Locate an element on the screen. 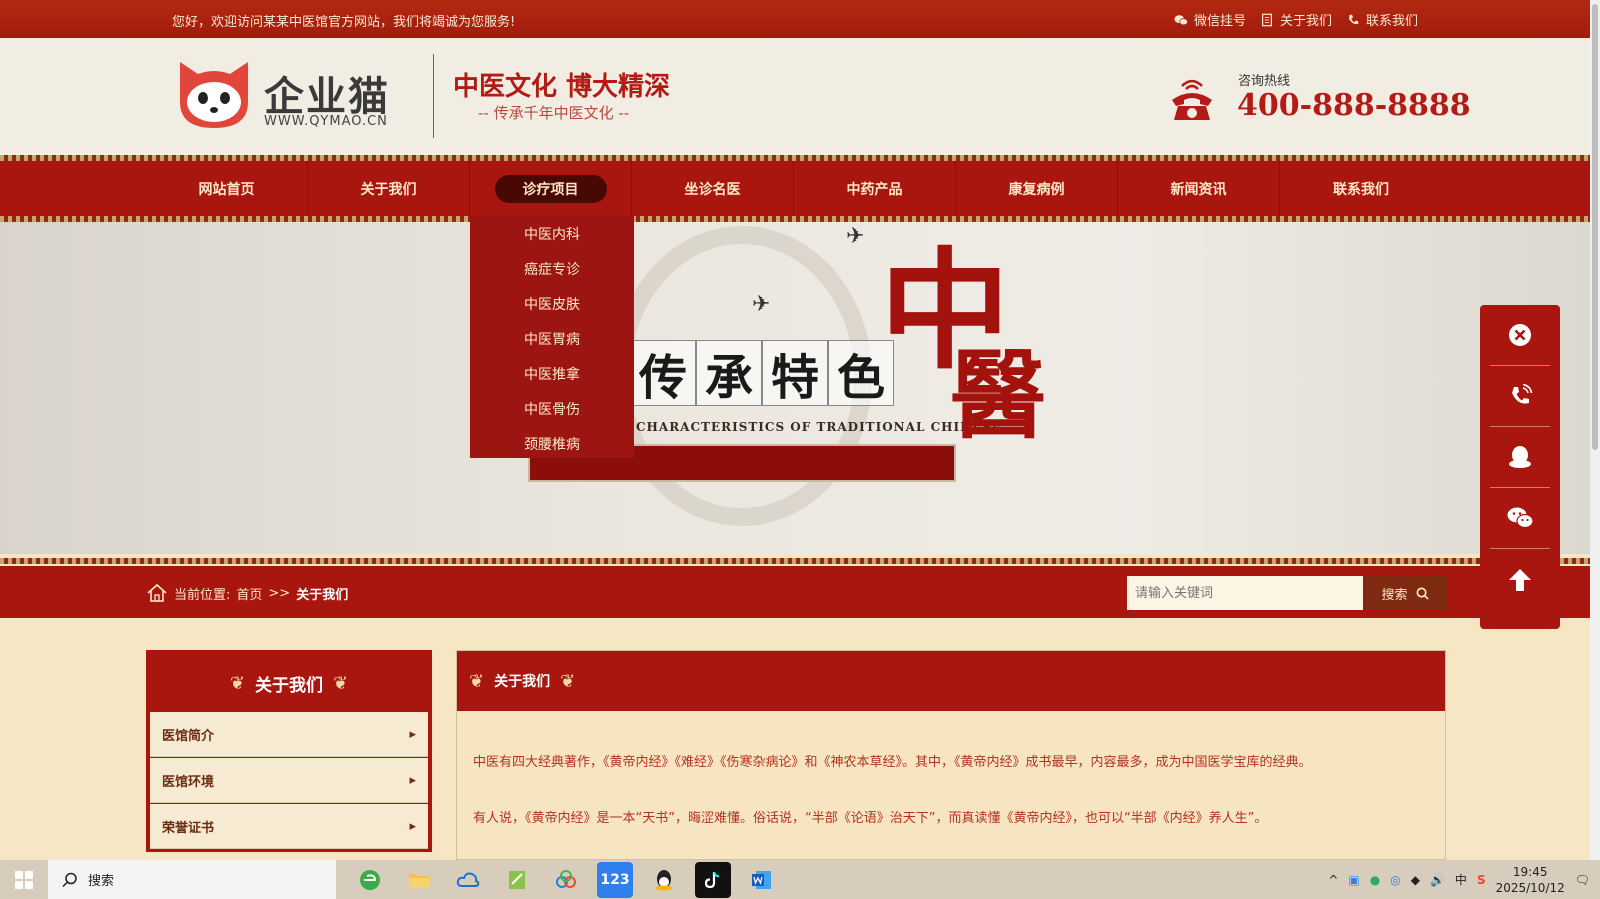 The width and height of the screenshot is (1600, 899). nav-label: 关于我们 is located at coordinates (388, 189).